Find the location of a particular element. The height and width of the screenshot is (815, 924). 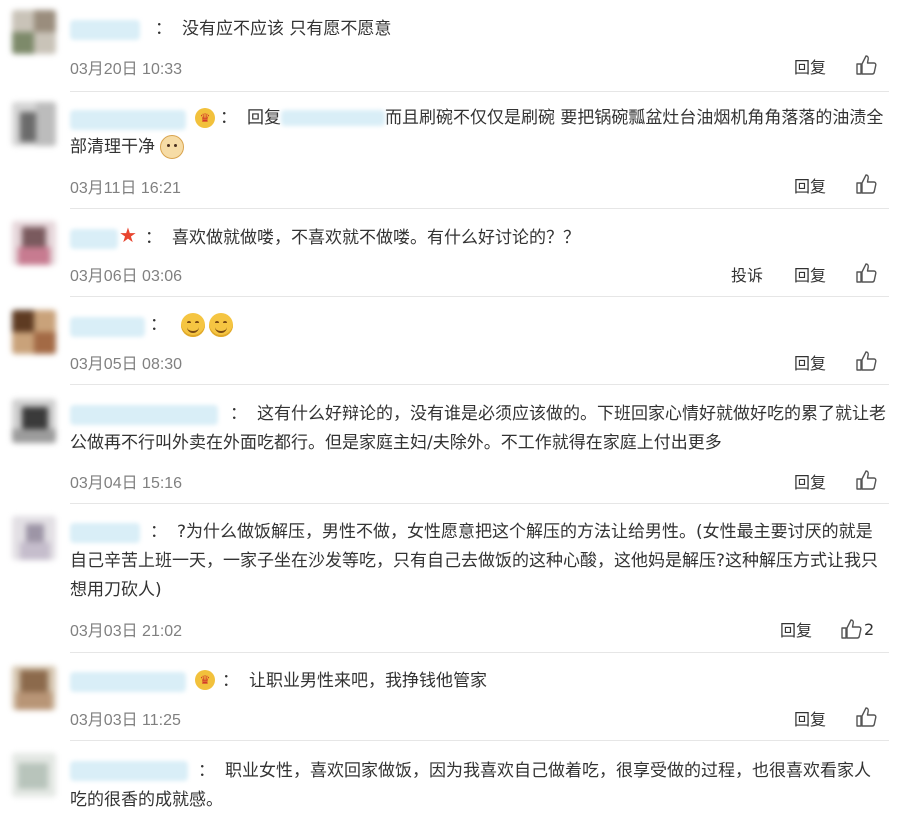

comment-time: 03月11日 16:21 is located at coordinates (125, 188).